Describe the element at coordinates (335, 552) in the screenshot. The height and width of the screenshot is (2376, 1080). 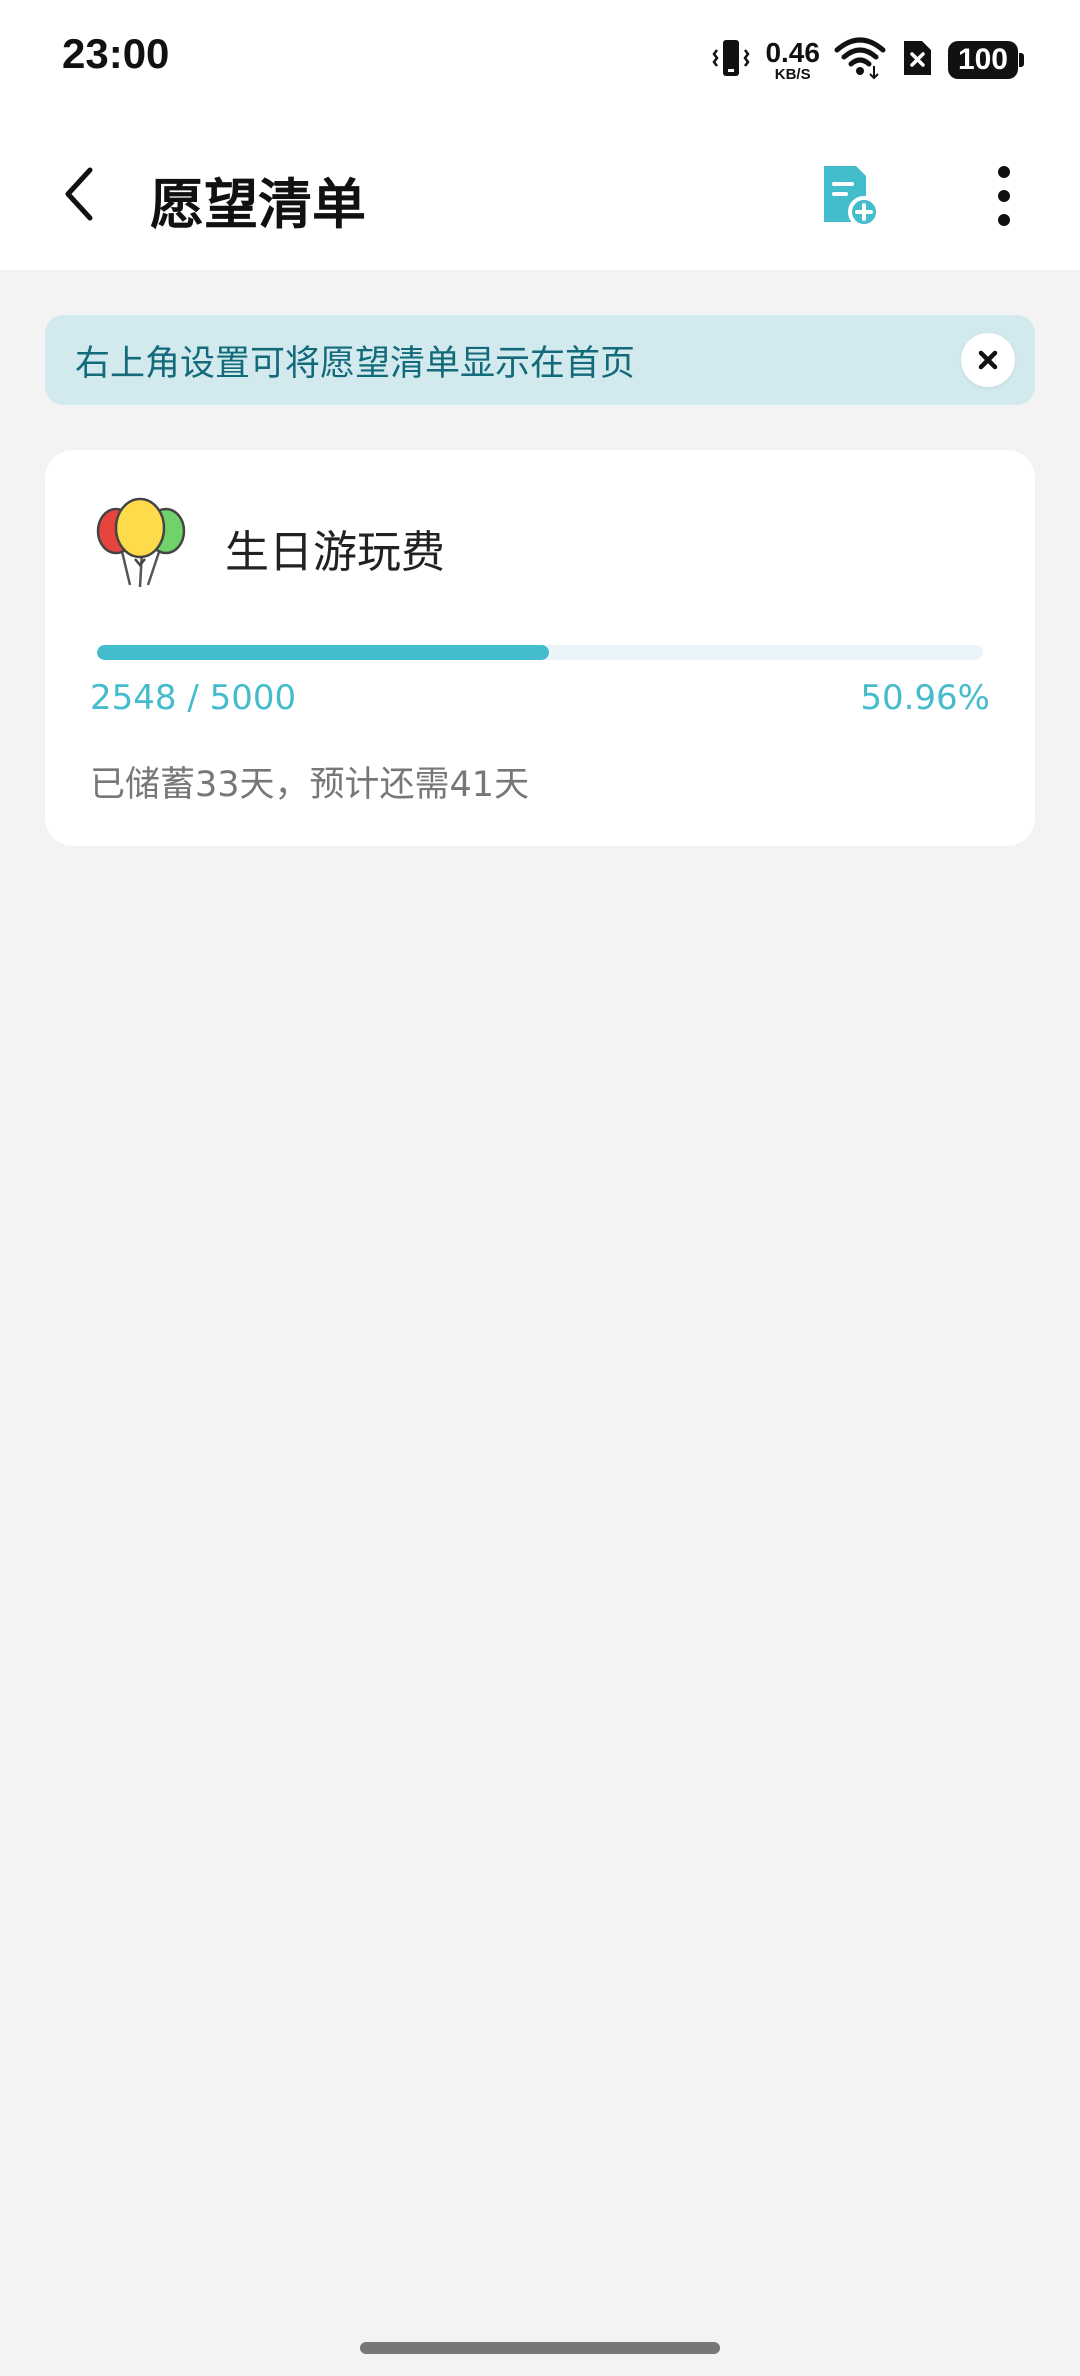
I see `wish-name: 生日游玩费` at that location.